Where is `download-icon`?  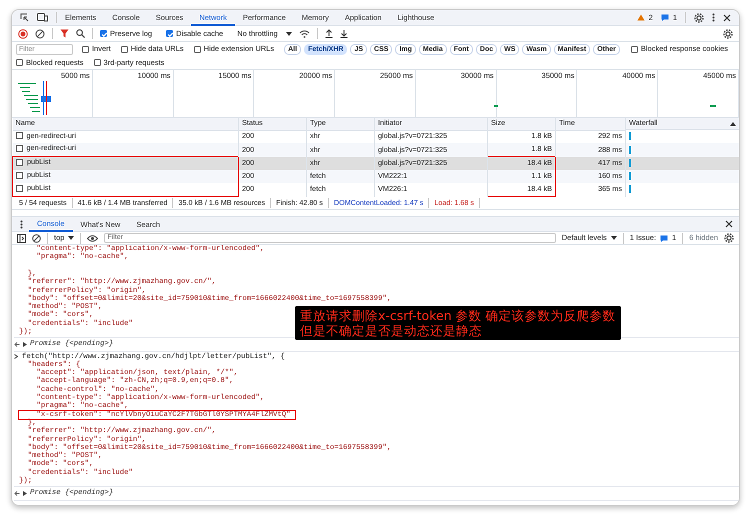
download-icon is located at coordinates (344, 33).